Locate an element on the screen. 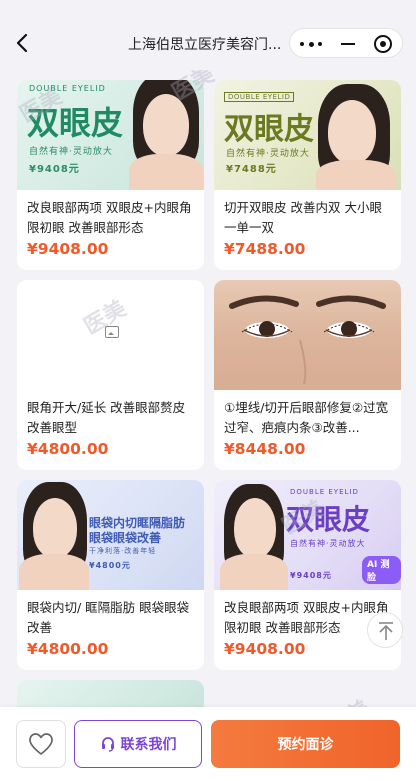 The height and width of the screenshot is (781, 416). image-placeholder-icon is located at coordinates (112, 332).